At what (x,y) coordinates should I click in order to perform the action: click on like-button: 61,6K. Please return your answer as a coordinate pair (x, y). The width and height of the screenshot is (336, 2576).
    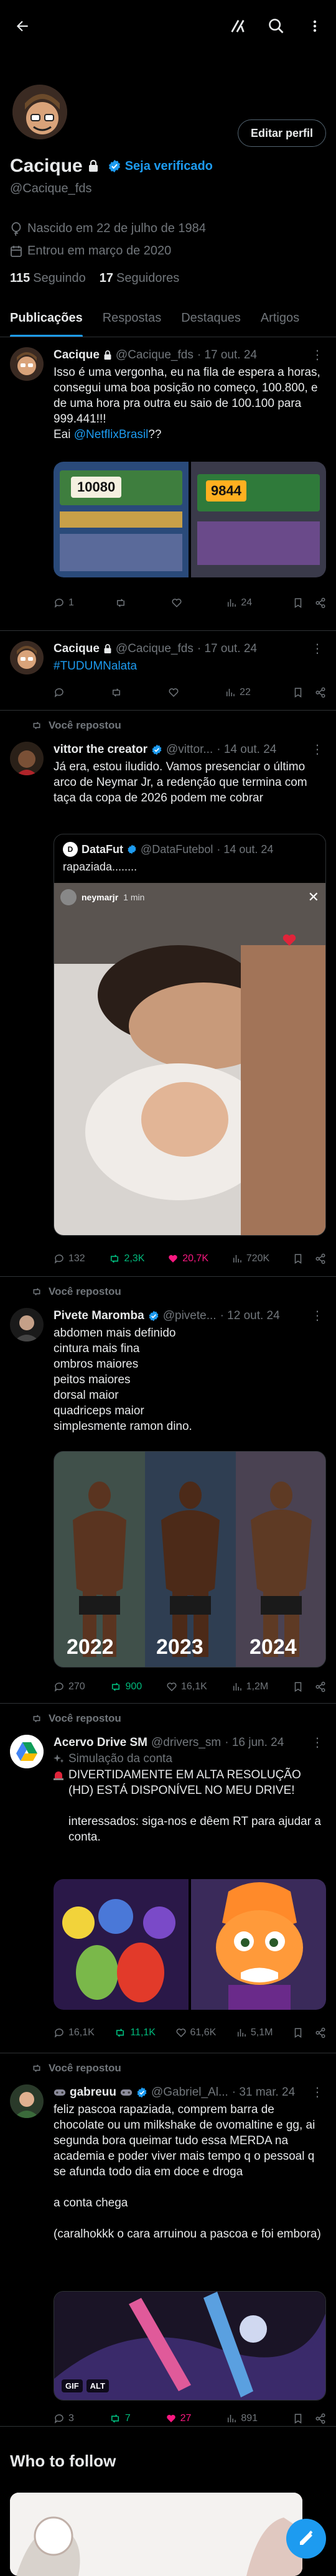
    Looking at the image, I should click on (196, 2033).